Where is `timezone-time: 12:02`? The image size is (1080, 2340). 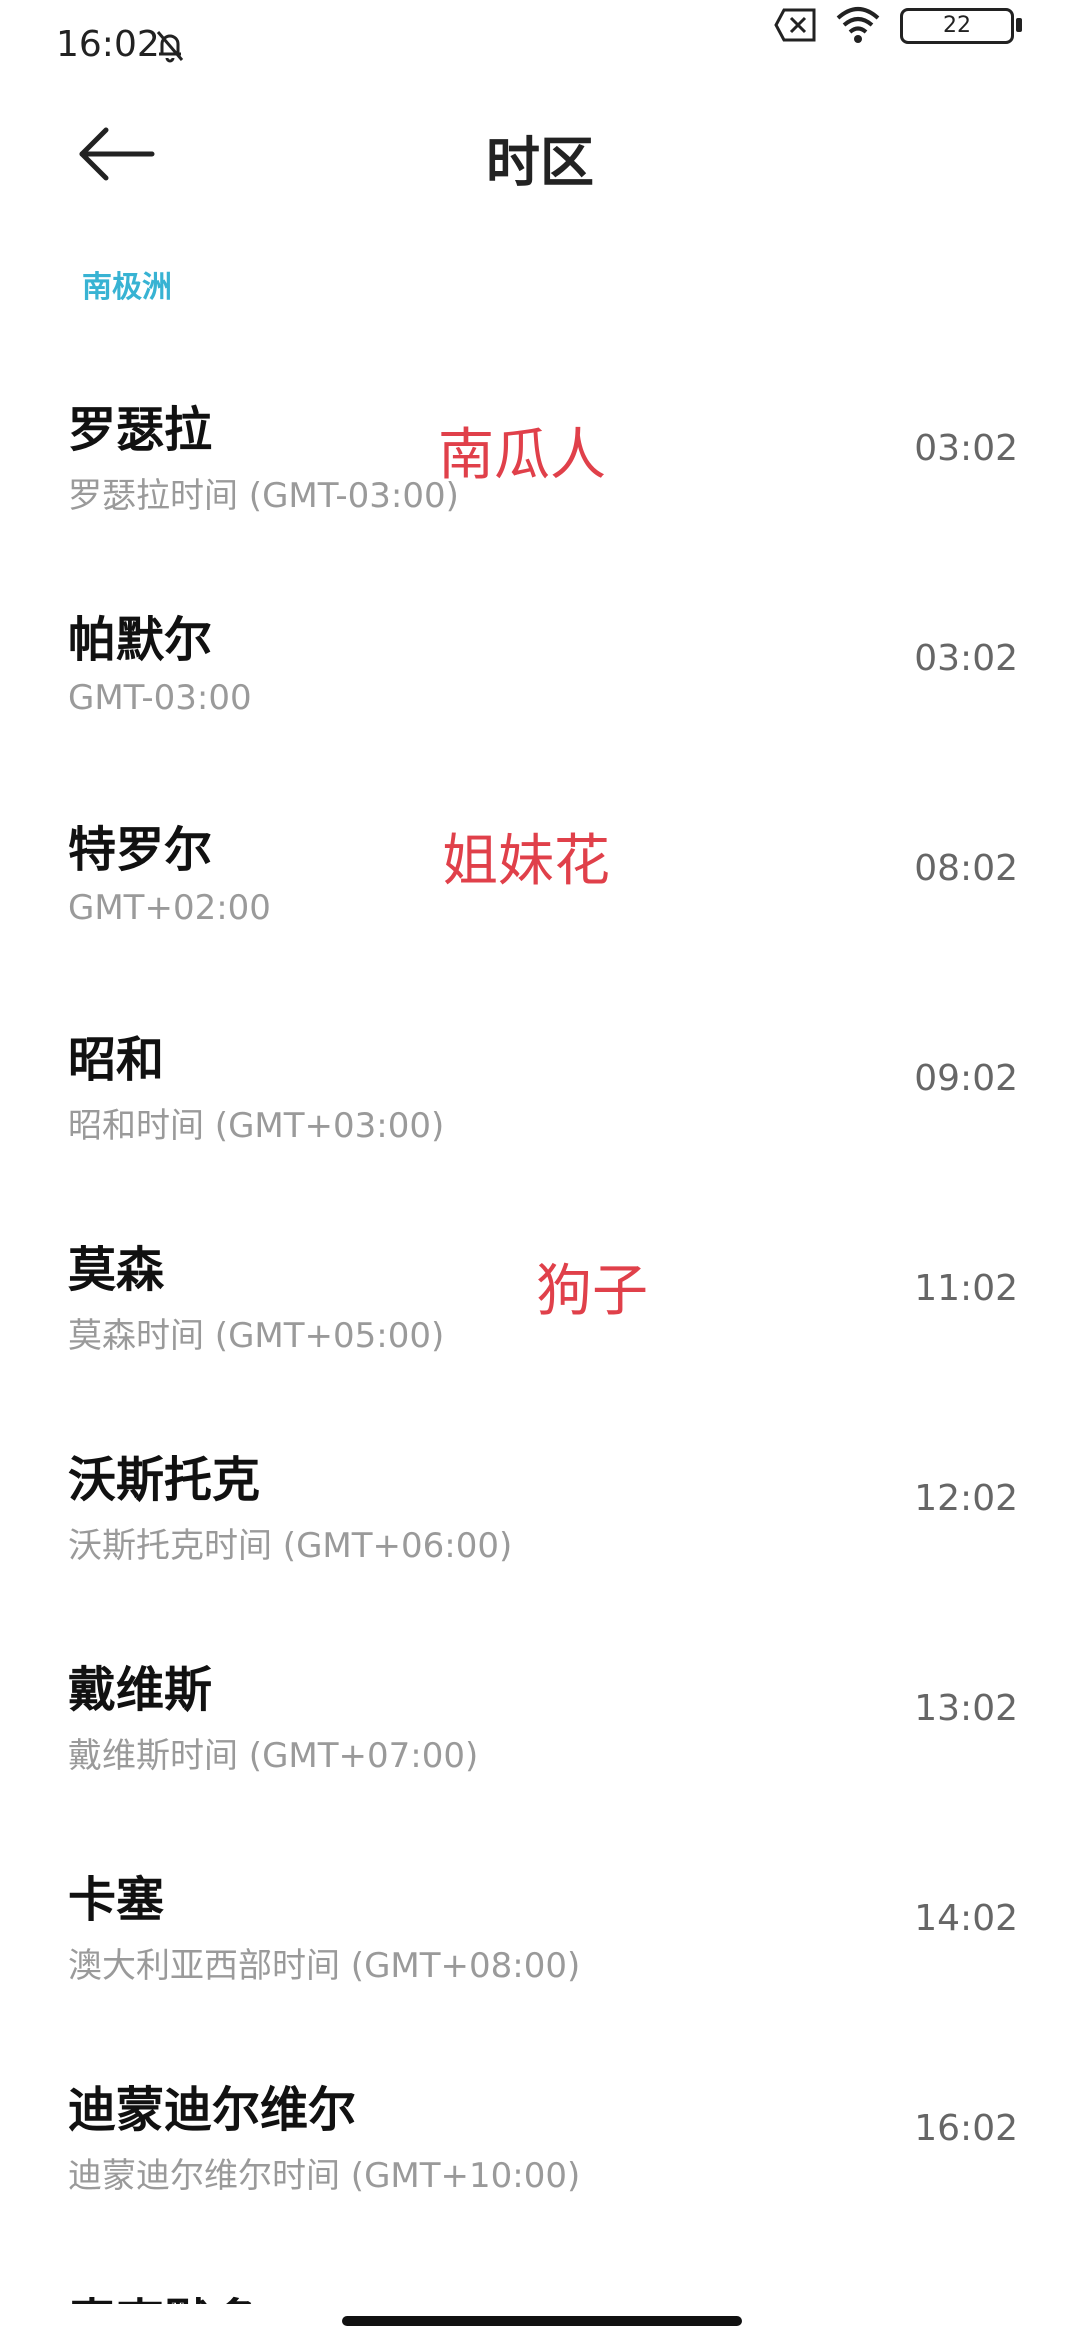
timezone-time: 12:02 is located at coordinates (966, 1498).